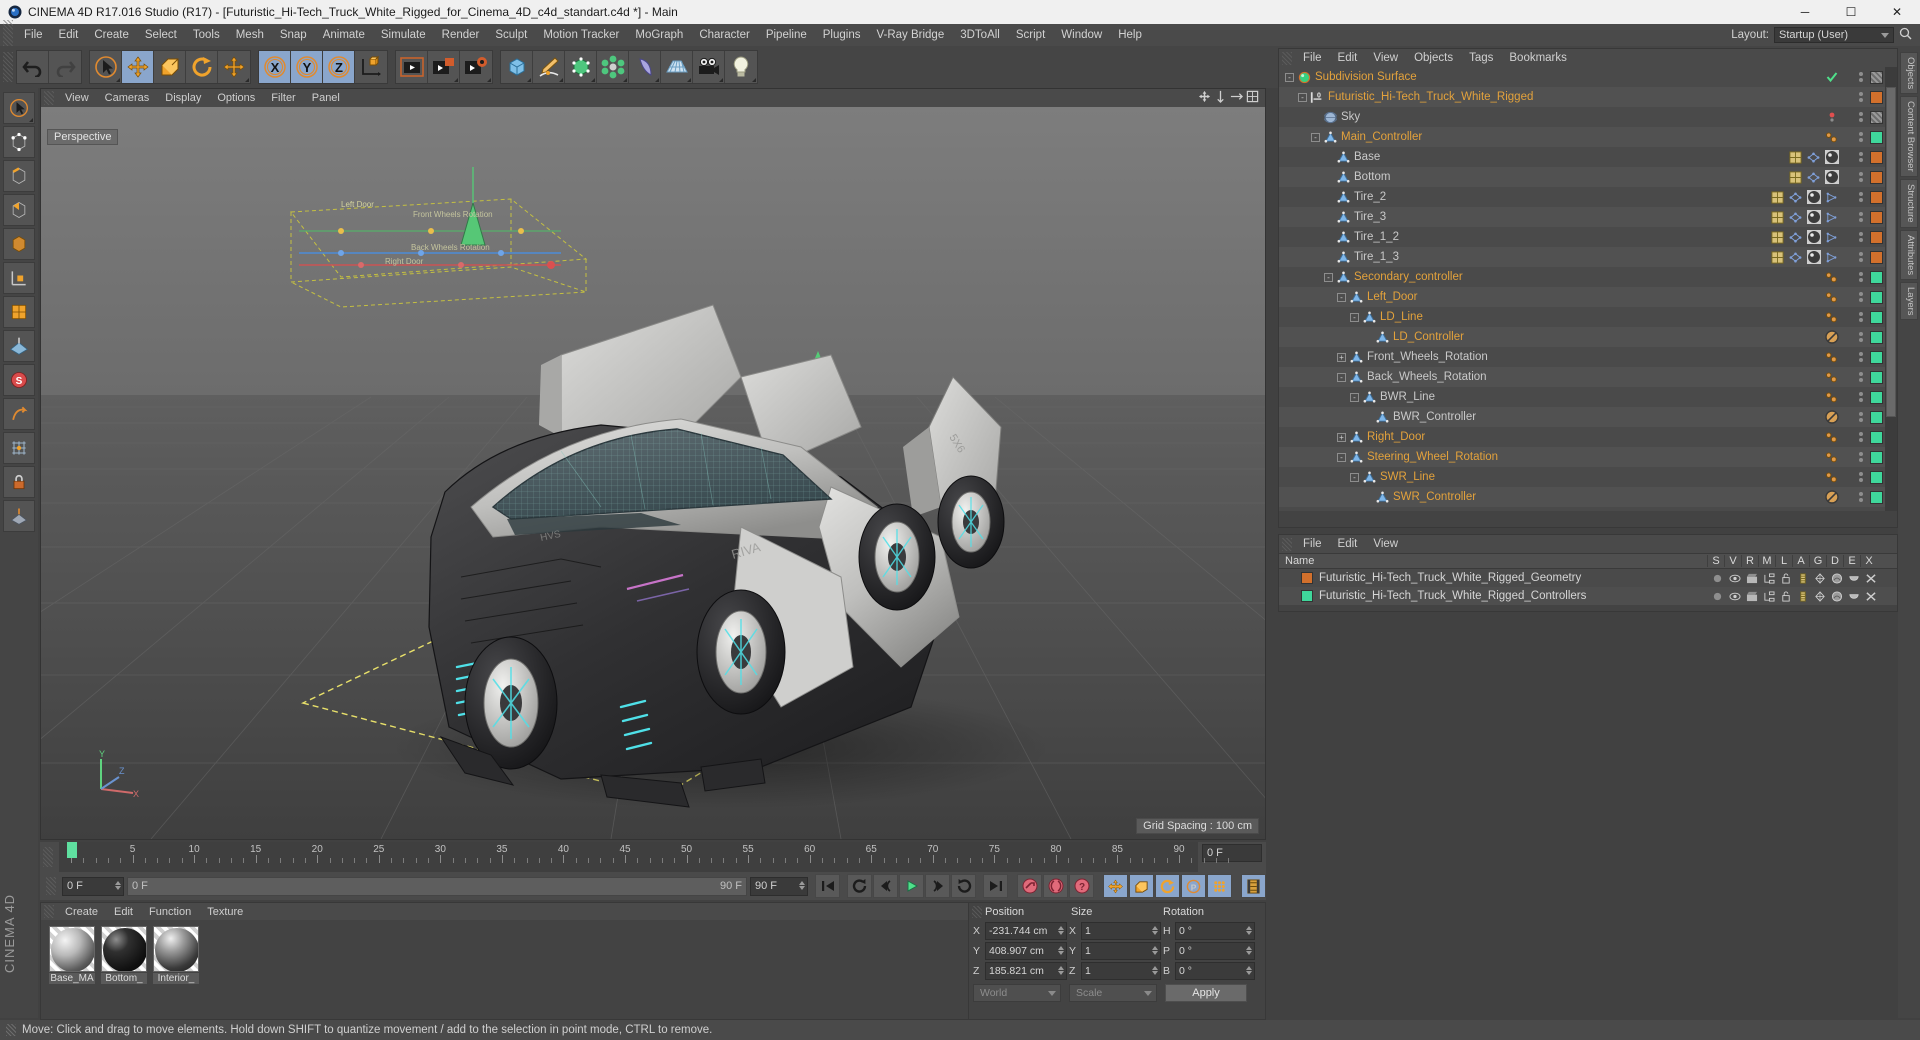  What do you see at coordinates (1588, 417) in the screenshot?
I see `object-tree-row: BWR_Controller` at bounding box center [1588, 417].